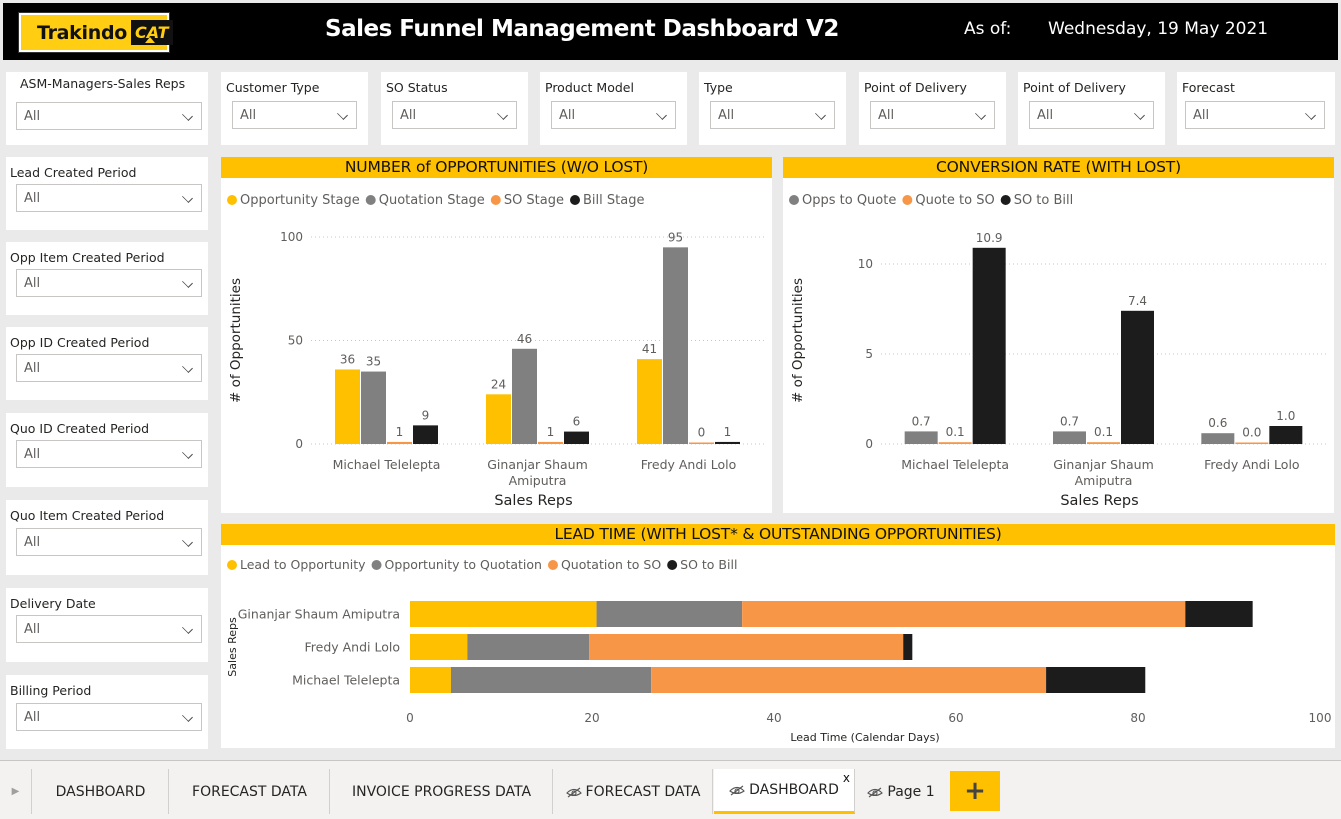 The image size is (1341, 819). Describe the element at coordinates (1103, 464) in the screenshot. I see `x-tick-label: Ginanjar Shaum` at that location.